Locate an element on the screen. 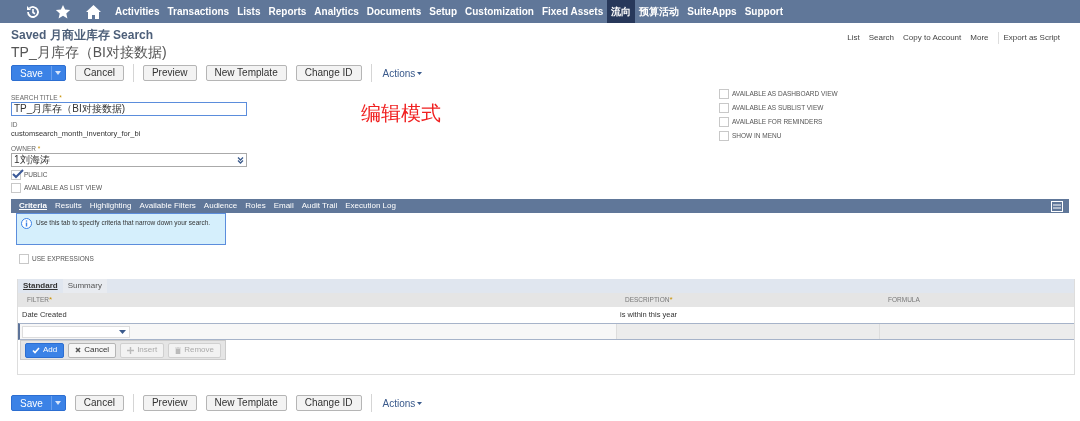 This screenshot has width=1080, height=421. header-link: Copy to Account is located at coordinates (932, 37).